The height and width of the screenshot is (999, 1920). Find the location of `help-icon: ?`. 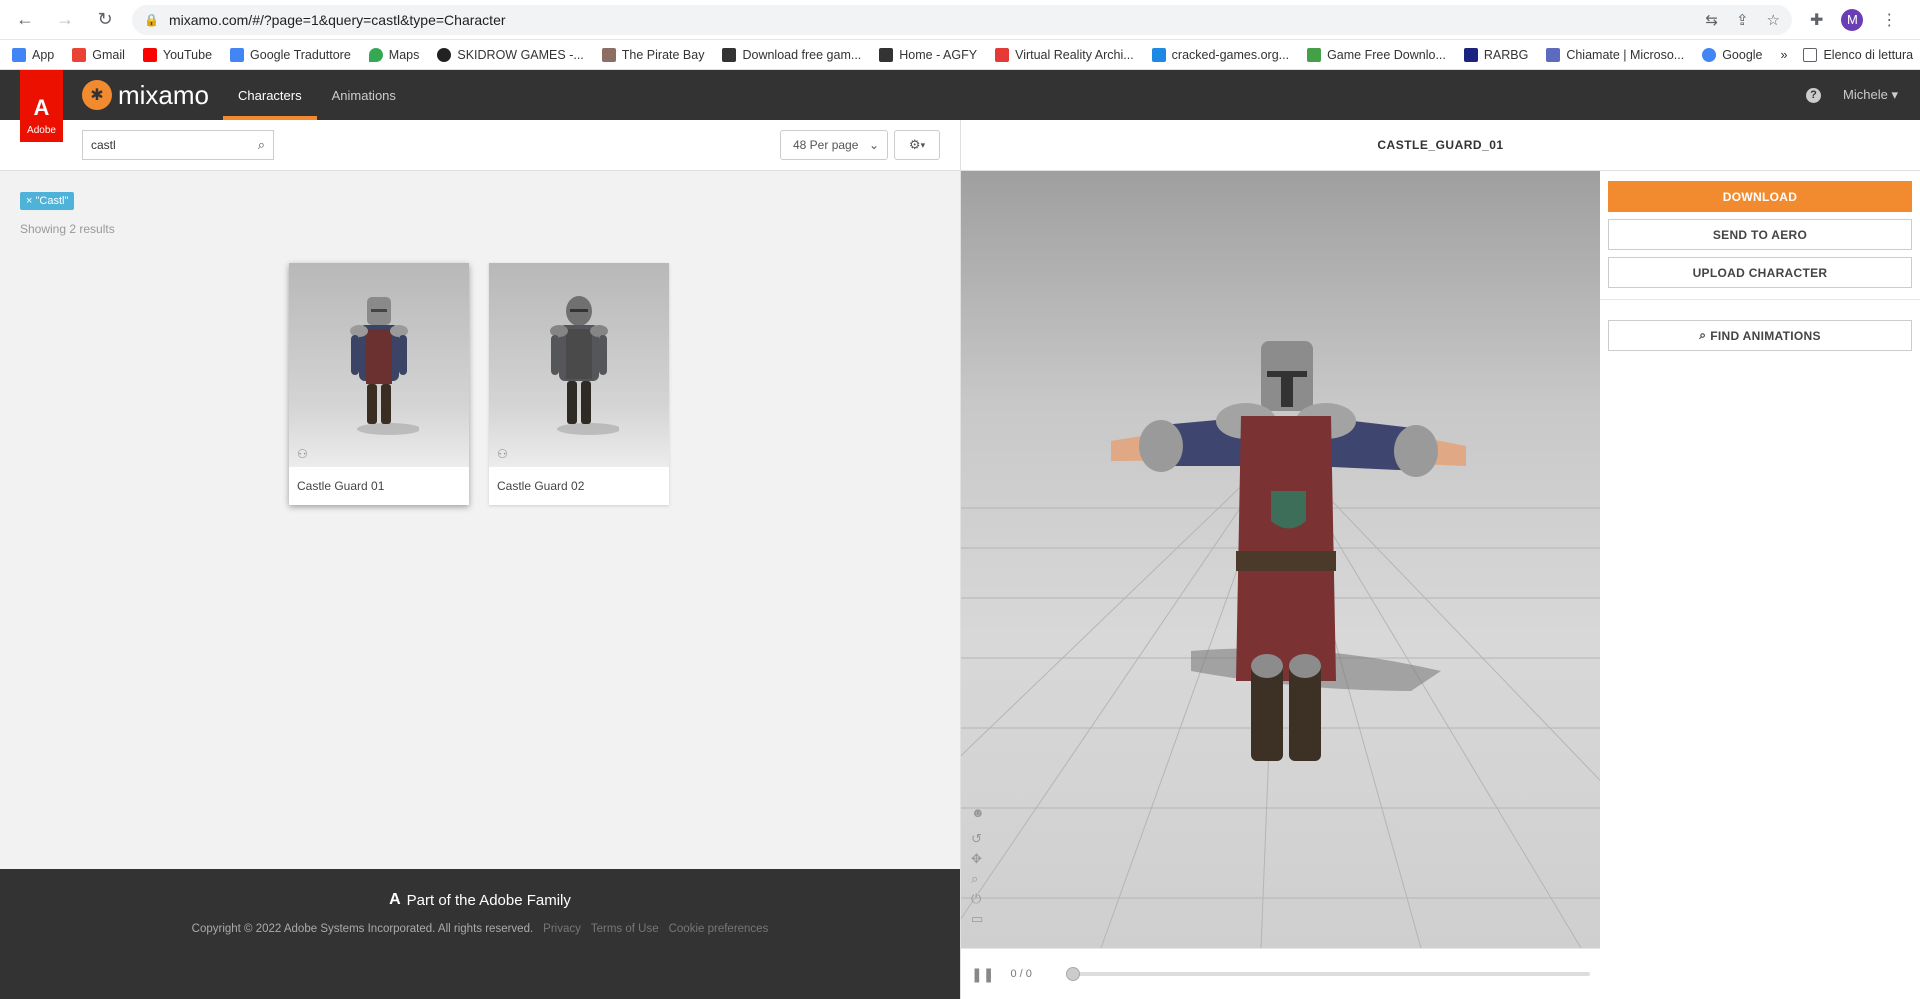

help-icon: ? is located at coordinates (1814, 95).